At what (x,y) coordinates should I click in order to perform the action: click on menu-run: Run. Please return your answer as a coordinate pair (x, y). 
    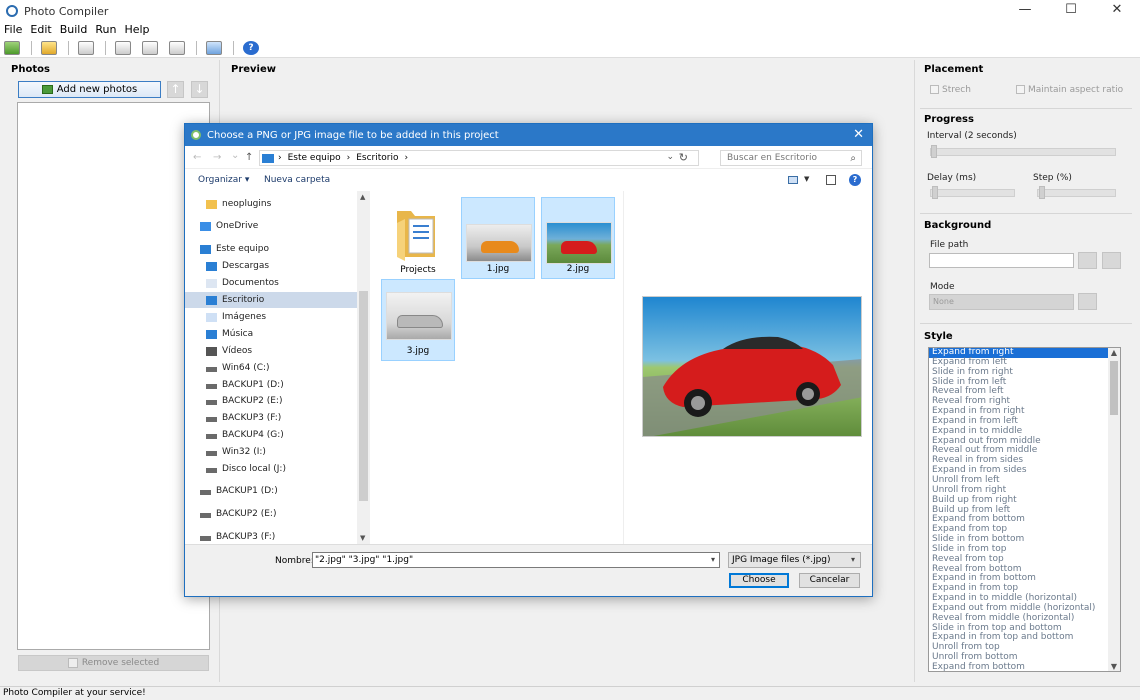
    Looking at the image, I should click on (105, 30).